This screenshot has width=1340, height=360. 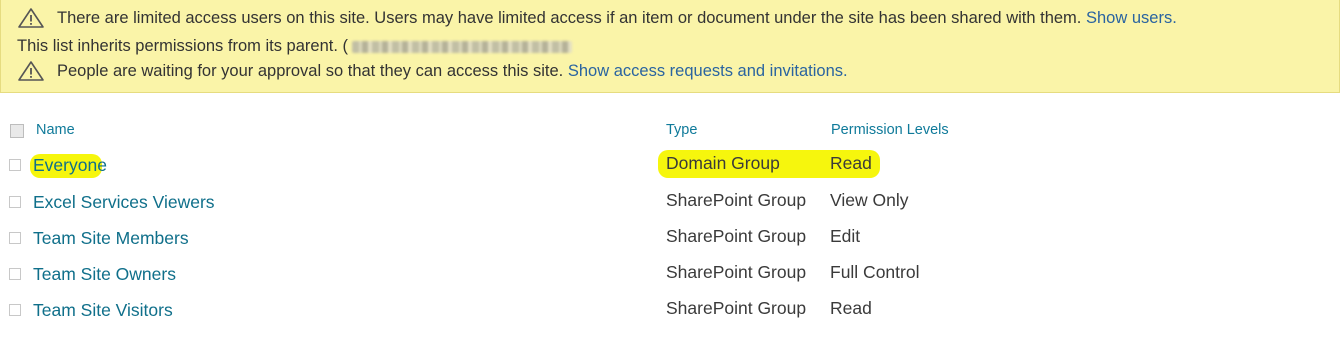 What do you see at coordinates (124, 202) in the screenshot?
I see `row-name-link: Excel Services Viewers` at bounding box center [124, 202].